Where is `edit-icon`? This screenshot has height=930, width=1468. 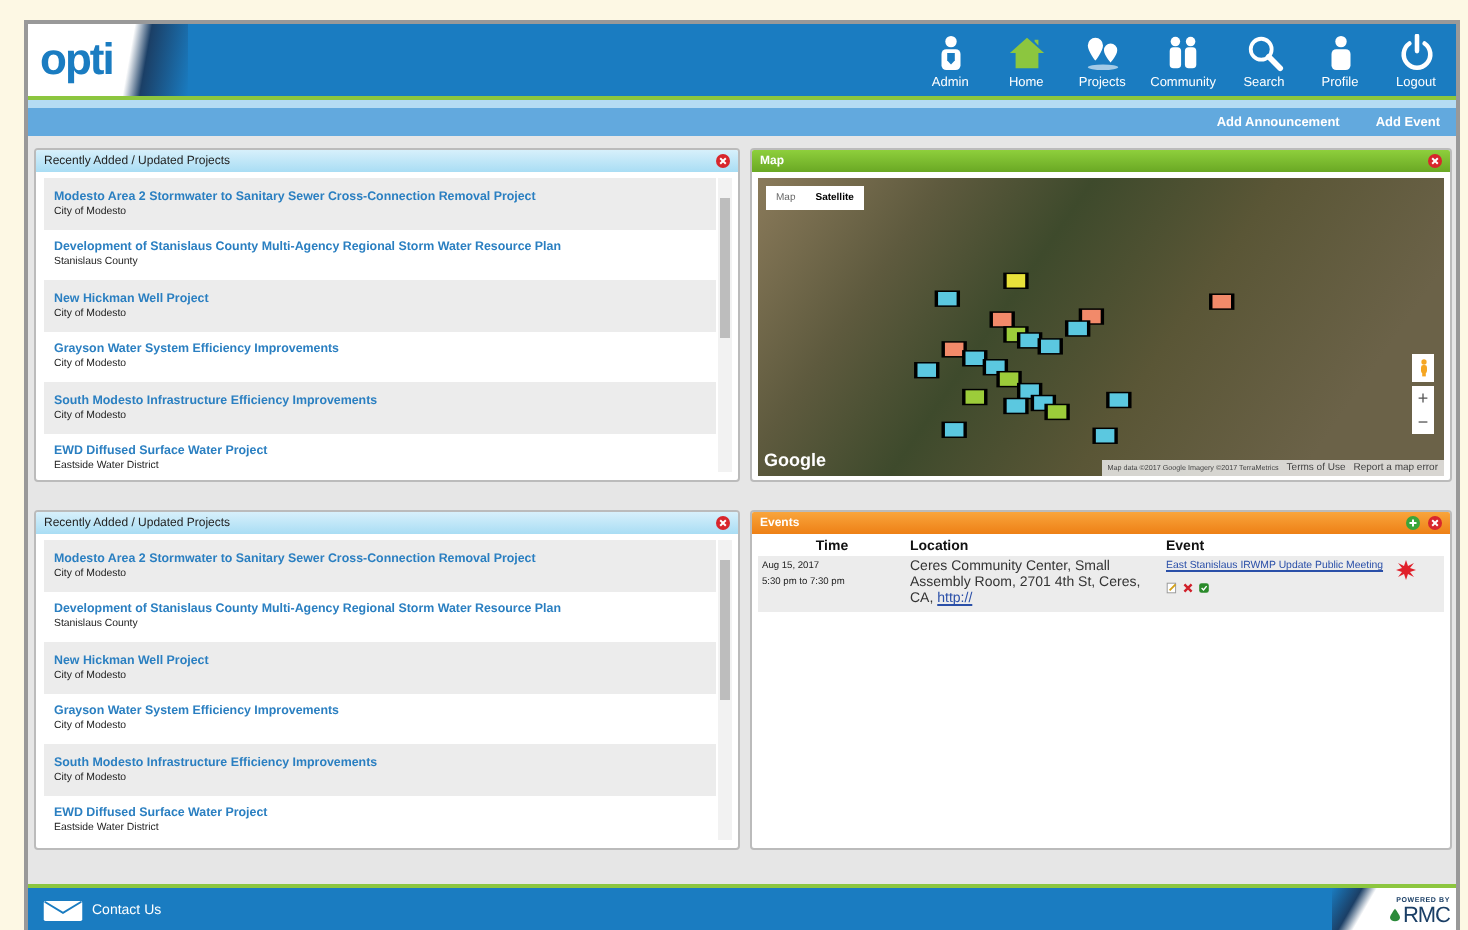 edit-icon is located at coordinates (1172, 588).